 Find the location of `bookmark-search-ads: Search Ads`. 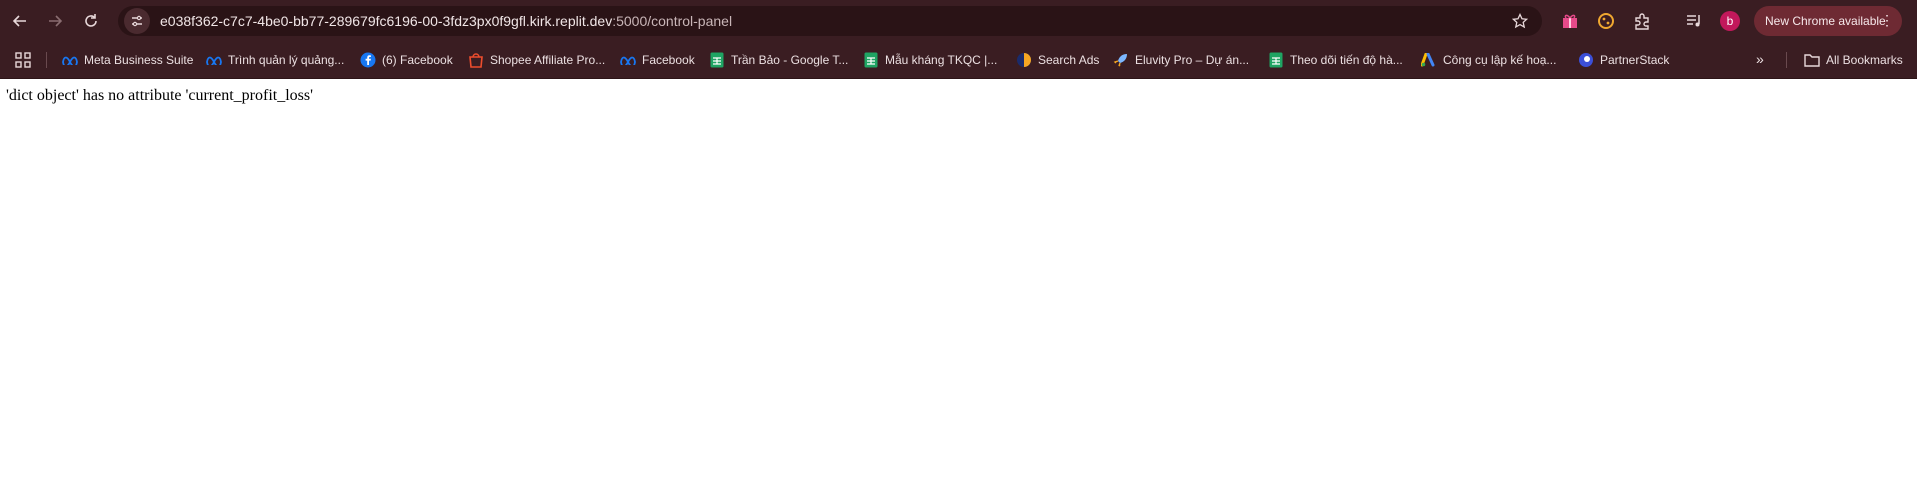

bookmark-search-ads: Search Ads is located at coordinates (1057, 60).